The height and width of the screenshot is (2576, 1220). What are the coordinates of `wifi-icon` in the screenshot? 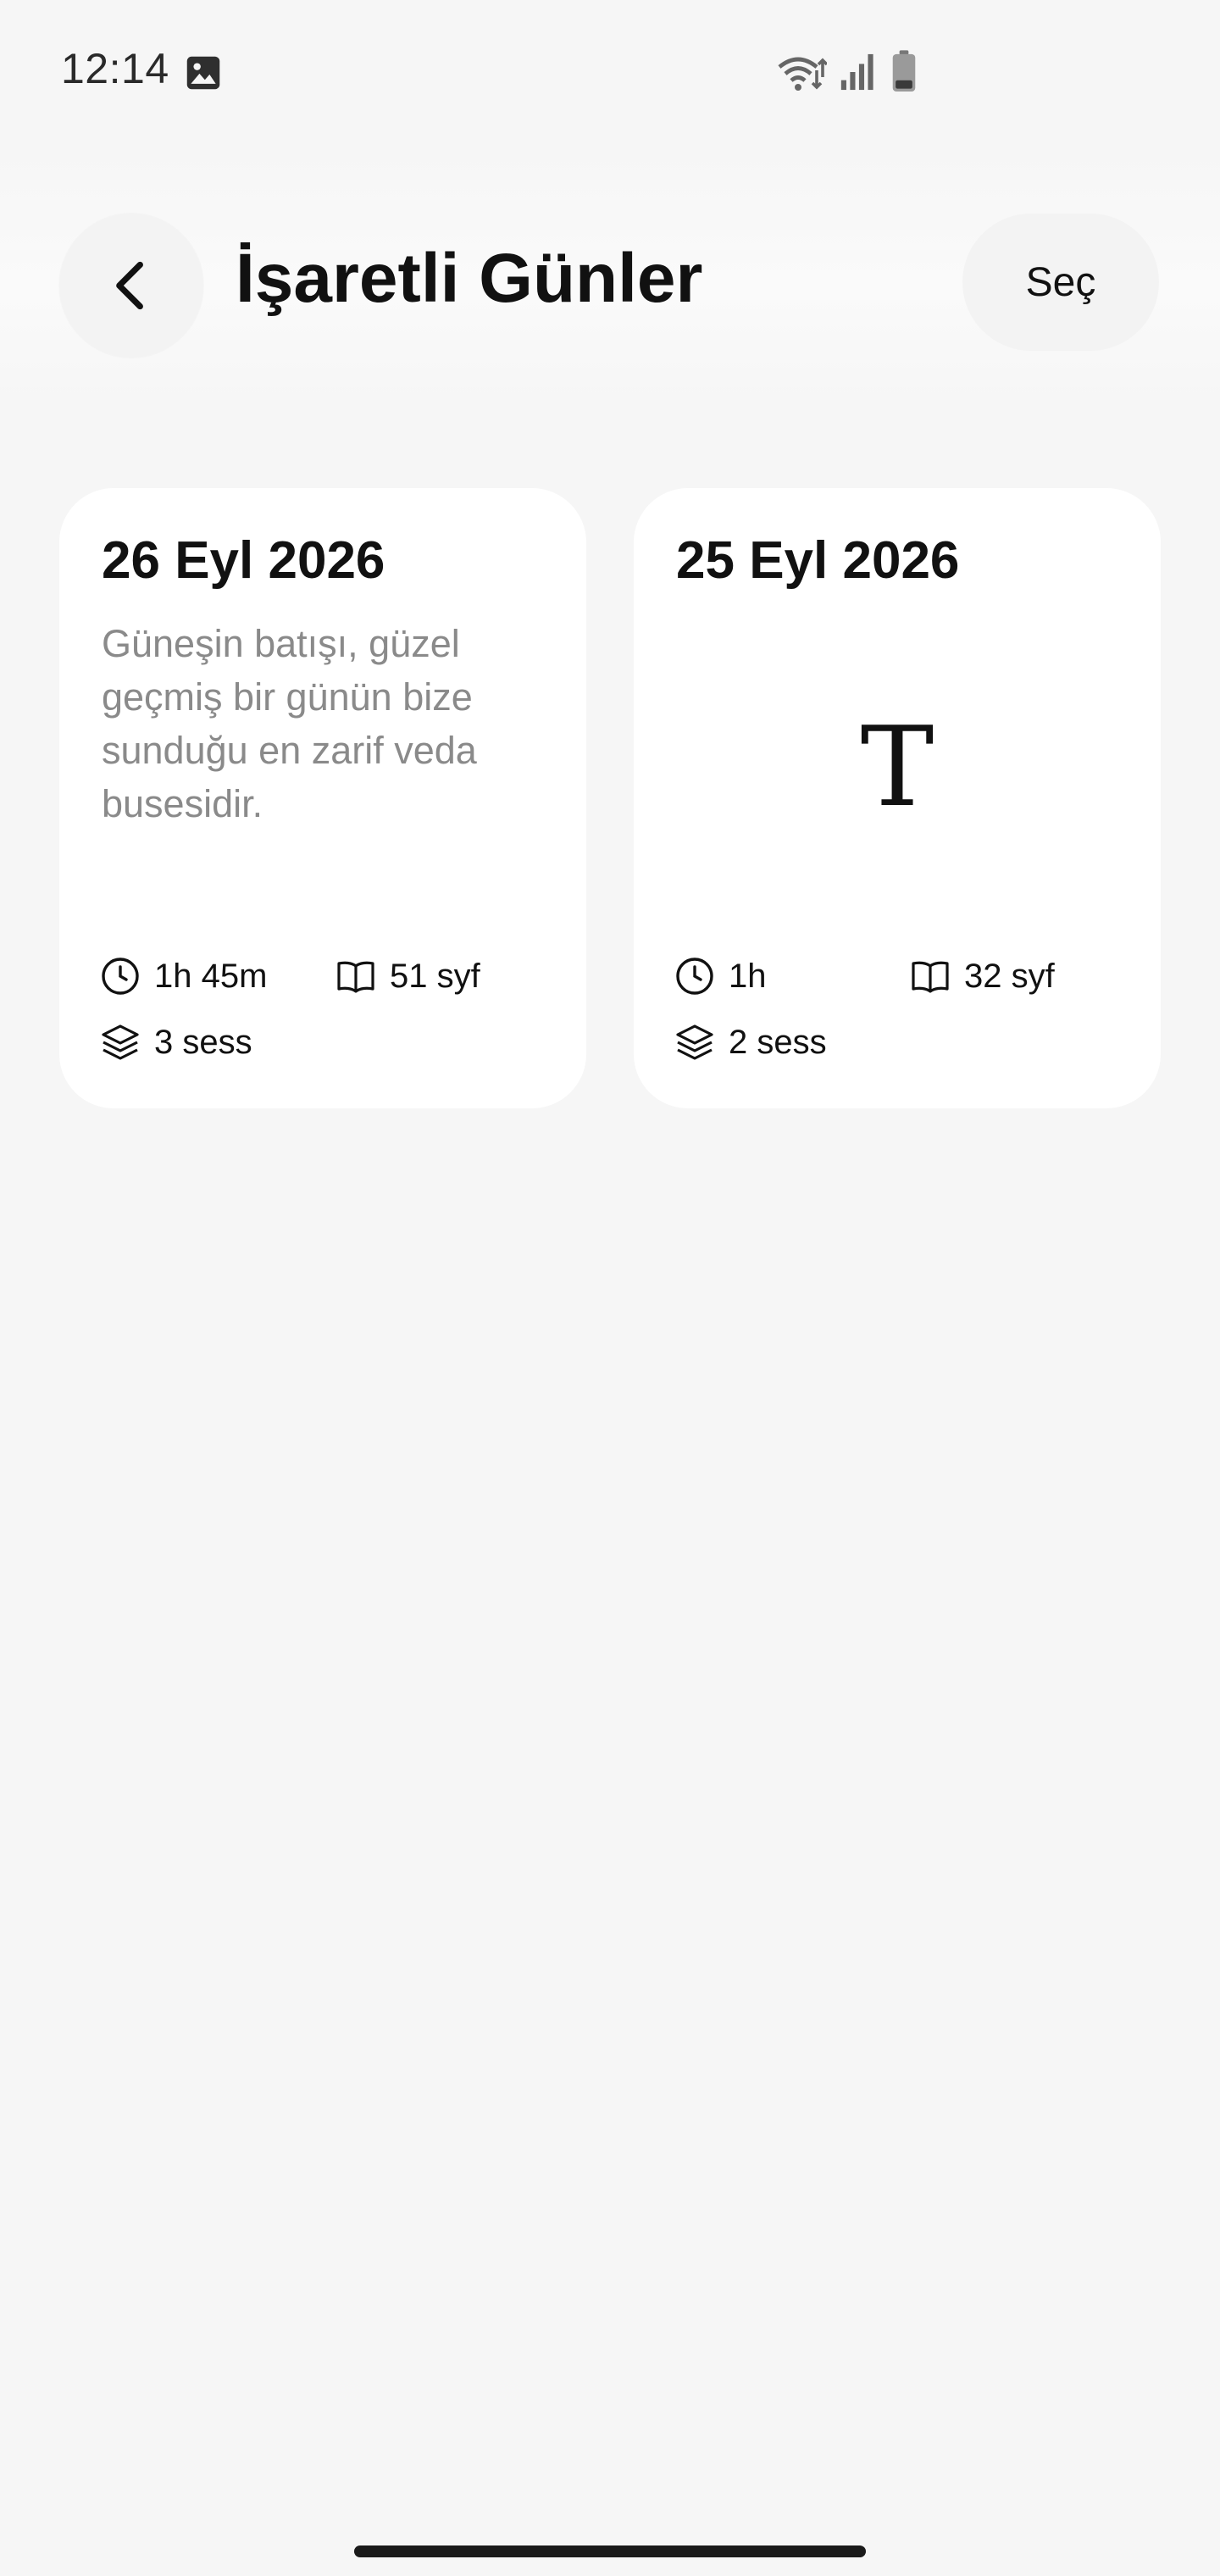 It's located at (802, 74).